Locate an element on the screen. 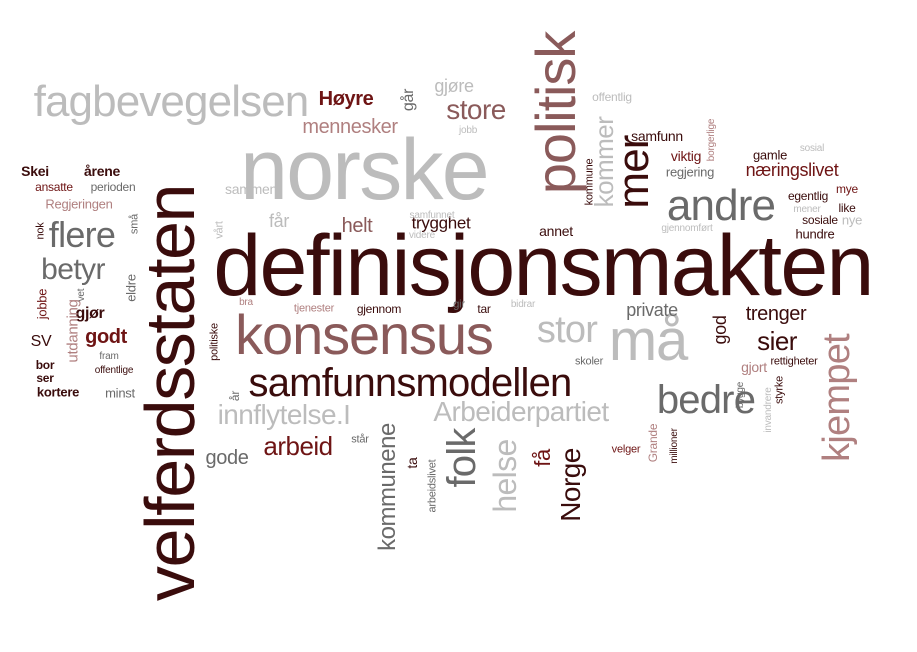  cloud-word: arbeidslivet is located at coordinates (432, 486).